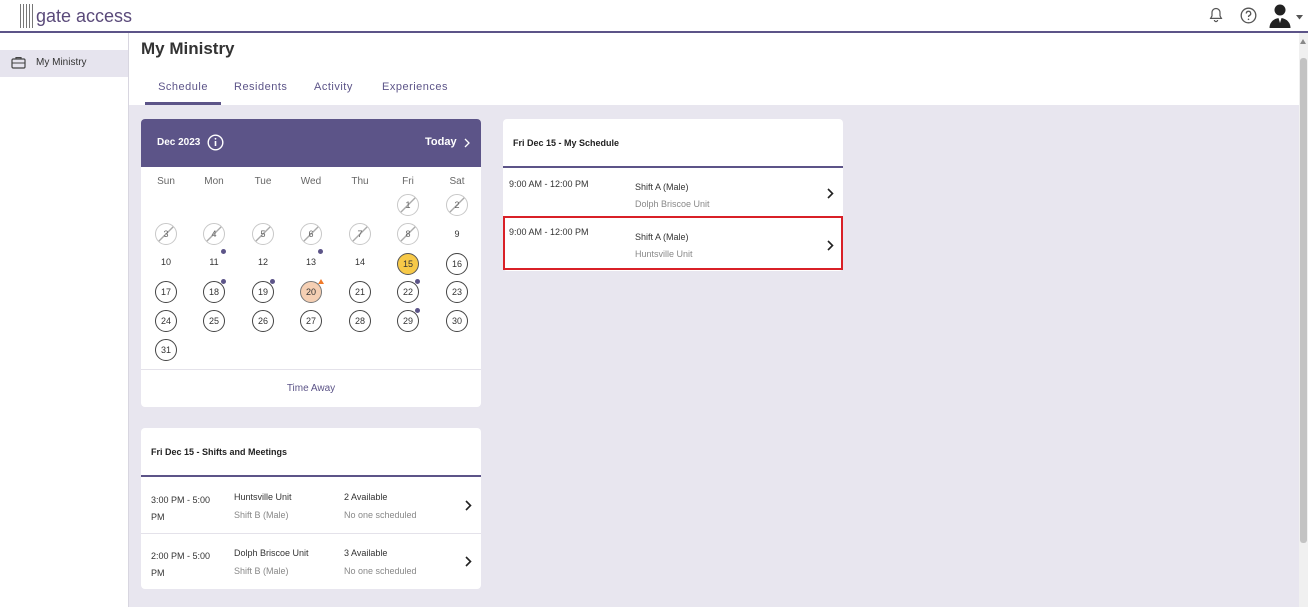 The image size is (1308, 607). I want to click on calendar-day: 13, so click(311, 262).